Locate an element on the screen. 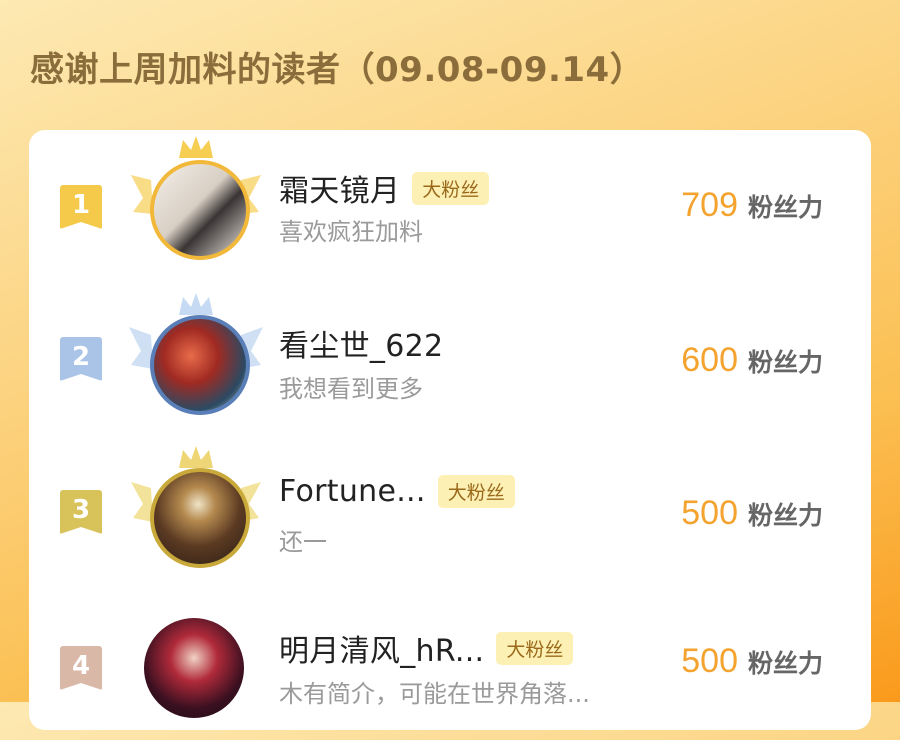 Image resolution: width=900 pixels, height=740 pixels. user-bio: 我想看到更多 is located at coordinates (351, 389).